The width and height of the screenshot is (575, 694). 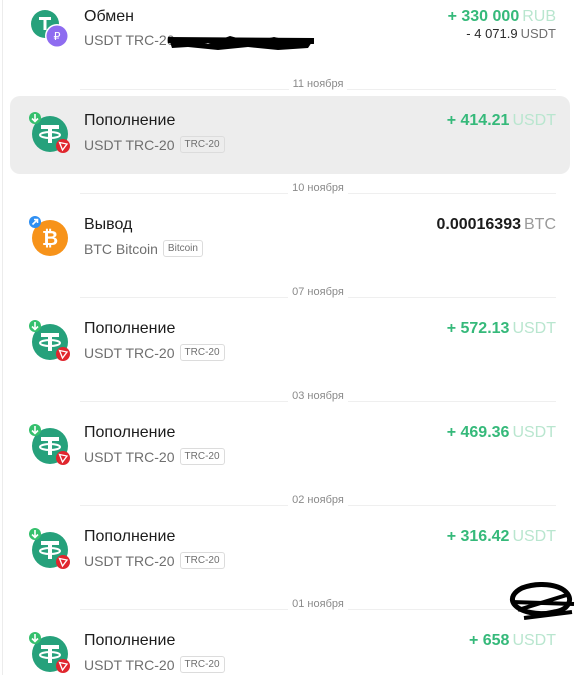 What do you see at coordinates (318, 608) in the screenshot?
I see `date-separator: 01 ноября` at bounding box center [318, 608].